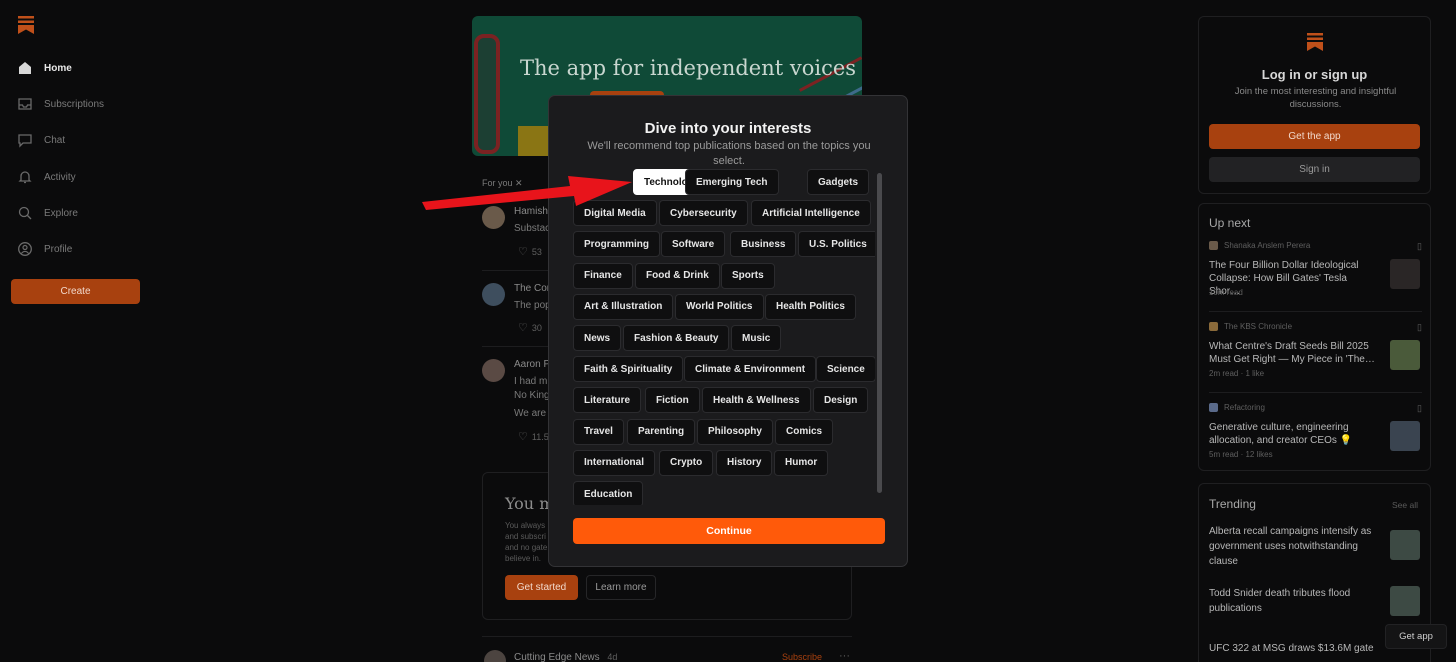 This screenshot has height=662, width=1456. I want to click on topic-chip-history: History, so click(744, 462).